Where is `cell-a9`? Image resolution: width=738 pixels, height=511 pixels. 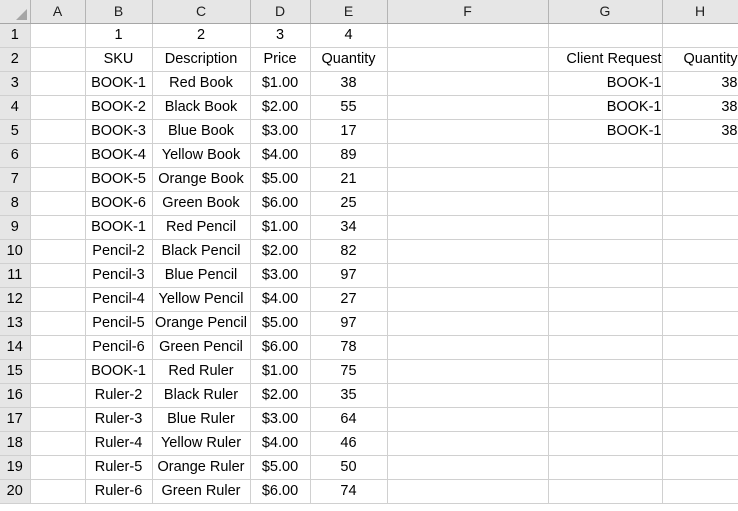
cell-a9 is located at coordinates (58, 227).